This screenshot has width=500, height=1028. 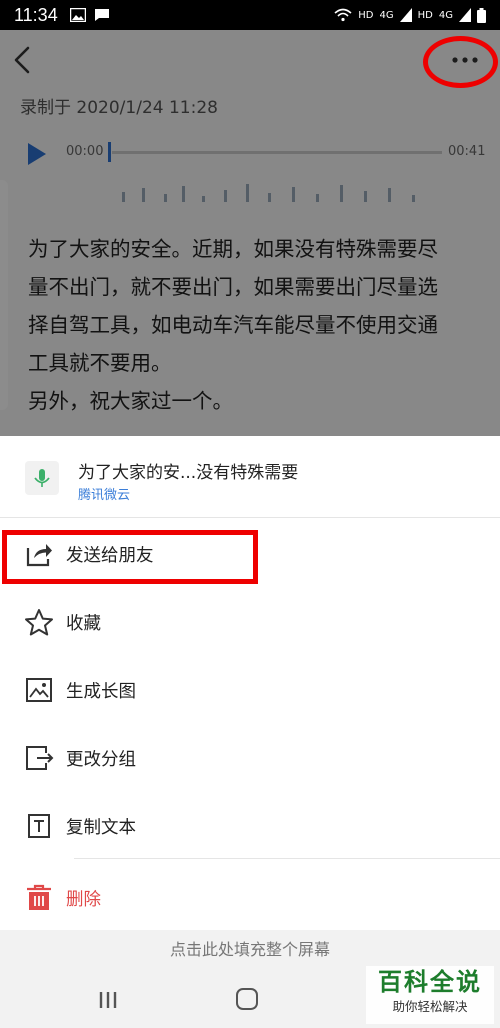 What do you see at coordinates (425, 15) in the screenshot?
I see `hd-label-2: HD` at bounding box center [425, 15].